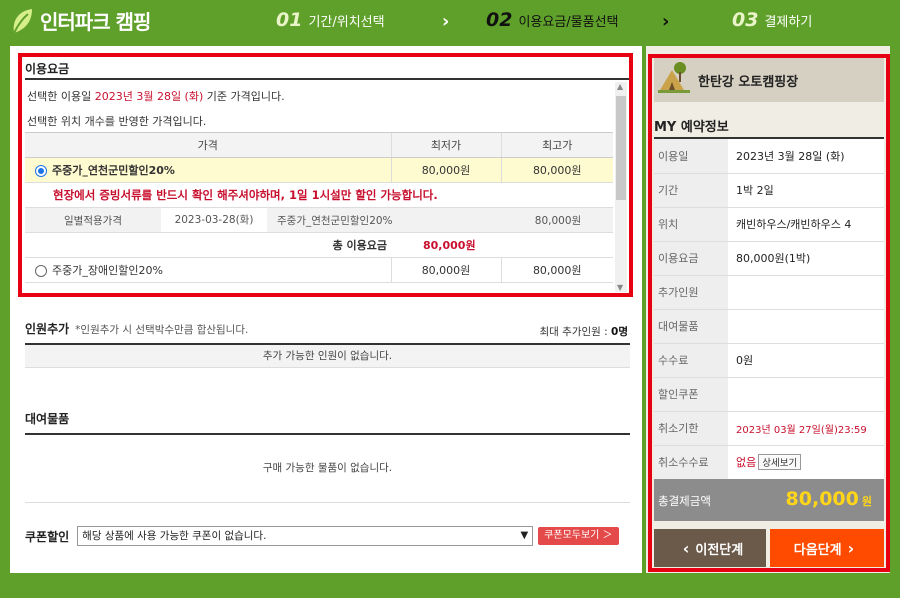  What do you see at coordinates (568, 22) in the screenshot?
I see `step-2-label: 이용요금/물품선택` at bounding box center [568, 22].